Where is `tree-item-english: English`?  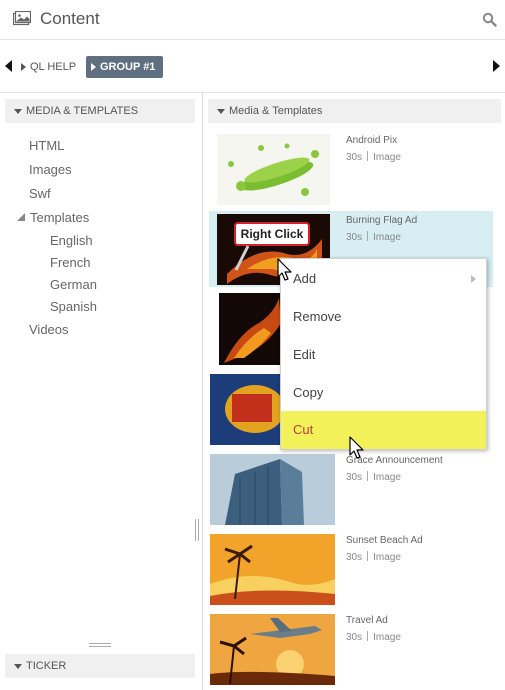
tree-item-english: English is located at coordinates (71, 240).